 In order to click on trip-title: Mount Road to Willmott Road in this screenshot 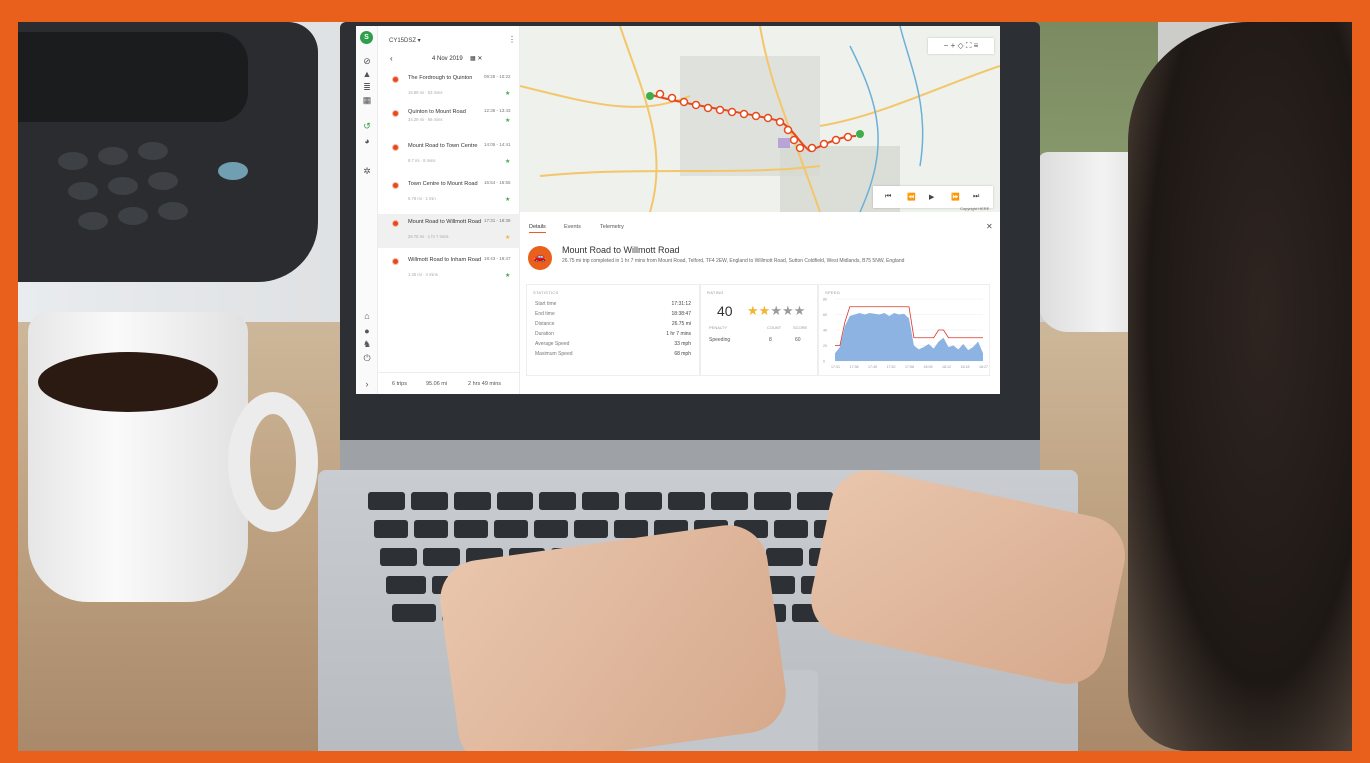, I will do `click(621, 250)`.